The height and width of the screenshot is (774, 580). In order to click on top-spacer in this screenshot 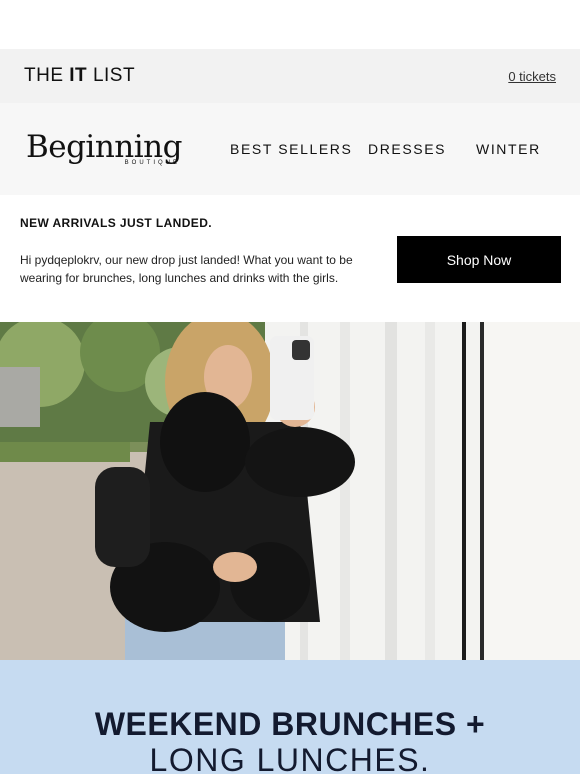, I will do `click(290, 24)`.